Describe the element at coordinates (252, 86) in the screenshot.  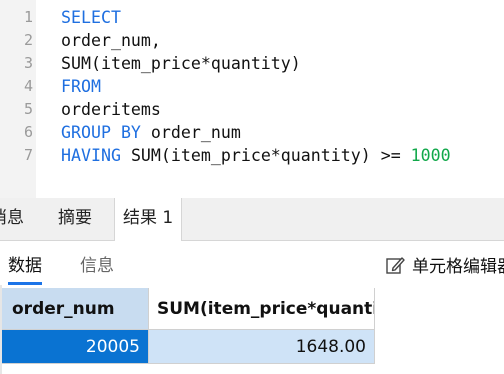
I see `code-line: 4 FROM` at that location.